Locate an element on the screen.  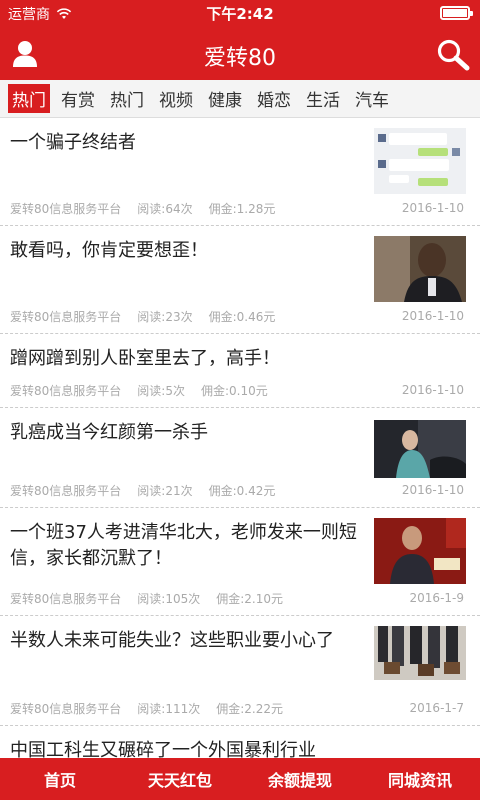
article-title: 一个骗子终结者 is located at coordinates (73, 142).